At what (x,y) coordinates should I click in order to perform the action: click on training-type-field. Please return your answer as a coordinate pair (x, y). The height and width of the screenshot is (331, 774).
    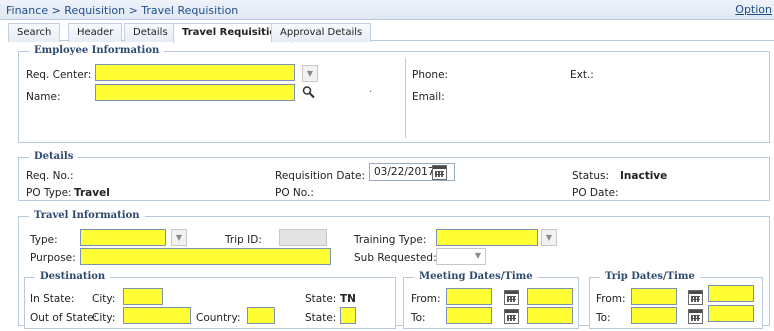
    Looking at the image, I should click on (487, 237).